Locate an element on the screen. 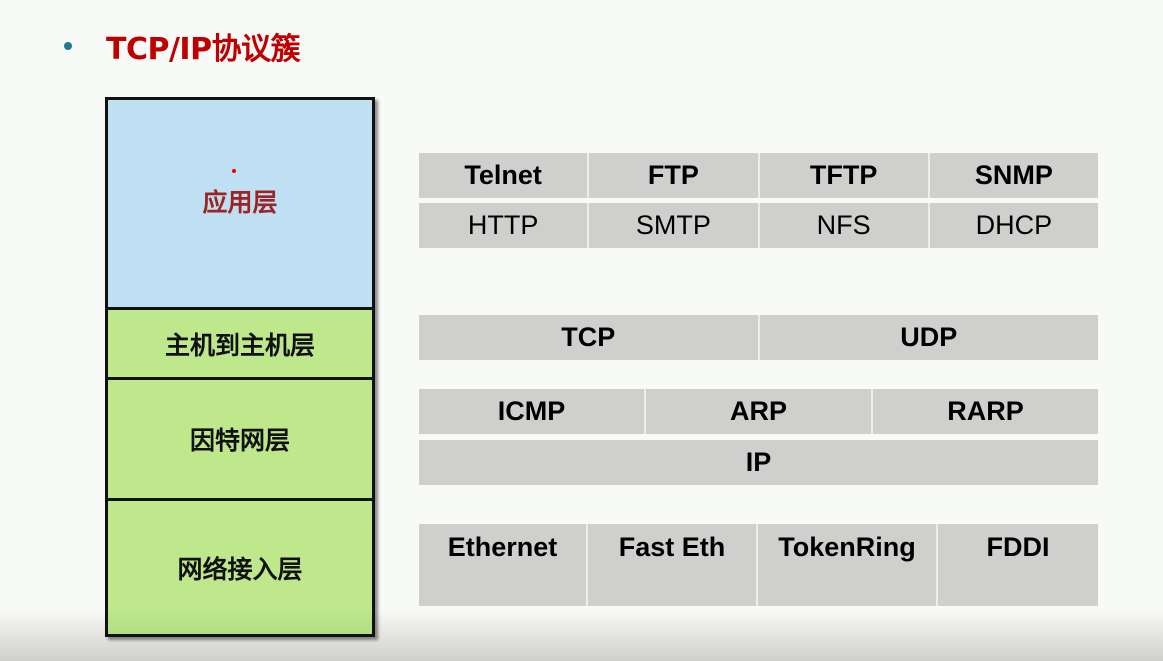 Image resolution: width=1163 pixels, height=661 pixels. application-protocols-row-2: HTTP SMTP NFS DHCP is located at coordinates (758, 225).